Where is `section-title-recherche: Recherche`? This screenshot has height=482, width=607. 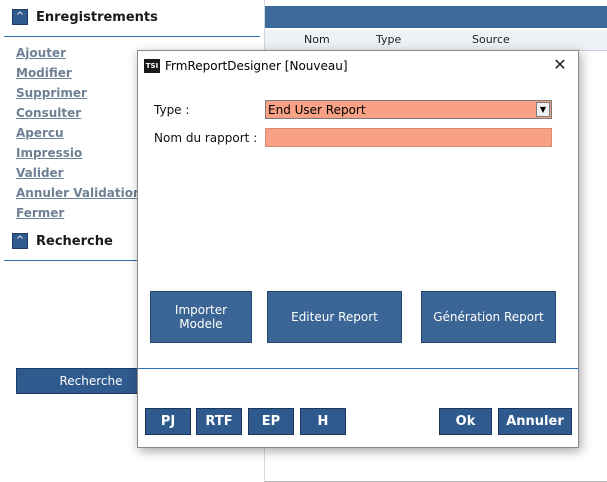
section-title-recherche: Recherche is located at coordinates (74, 241).